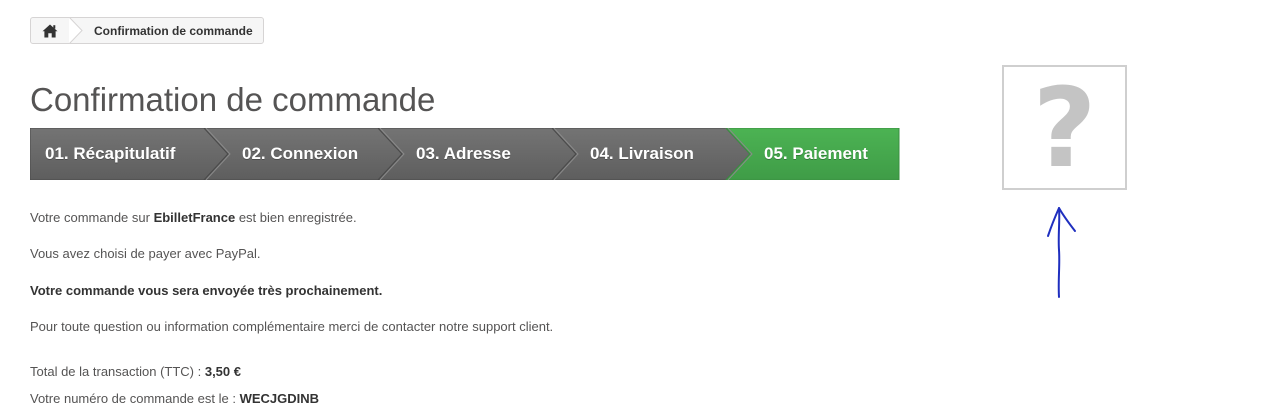  Describe the element at coordinates (173, 30) in the screenshot. I see `breadcrumb-current: Confirmation de commande` at that location.